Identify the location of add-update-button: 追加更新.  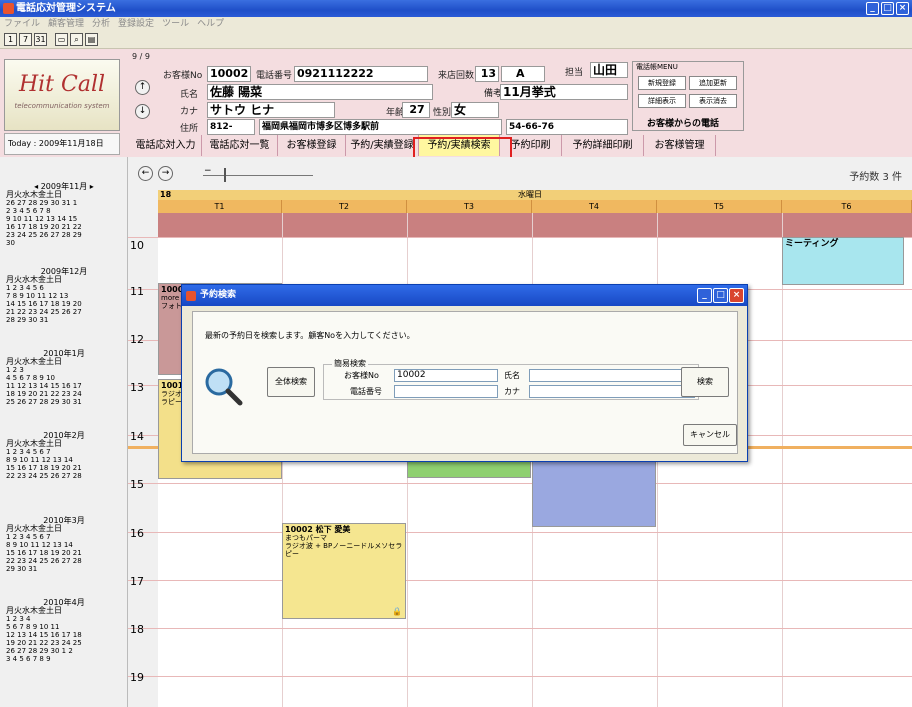
(713, 83).